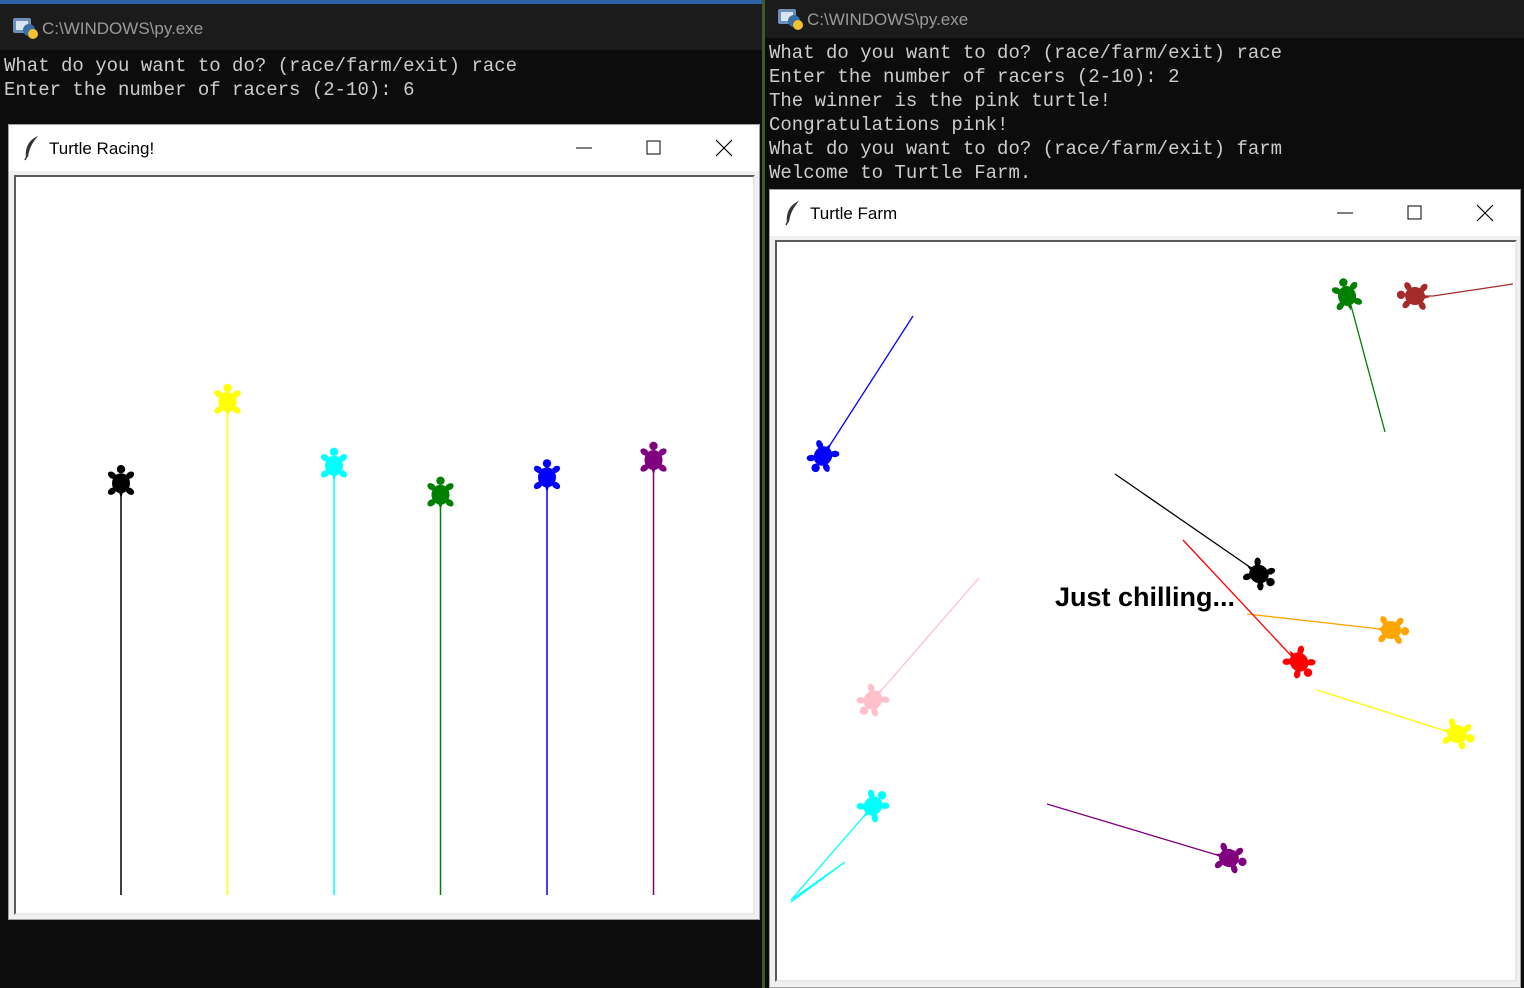 This screenshot has height=988, width=1524. What do you see at coordinates (940, 101) in the screenshot?
I see `console-line: The winner is the pink turtle!` at bounding box center [940, 101].